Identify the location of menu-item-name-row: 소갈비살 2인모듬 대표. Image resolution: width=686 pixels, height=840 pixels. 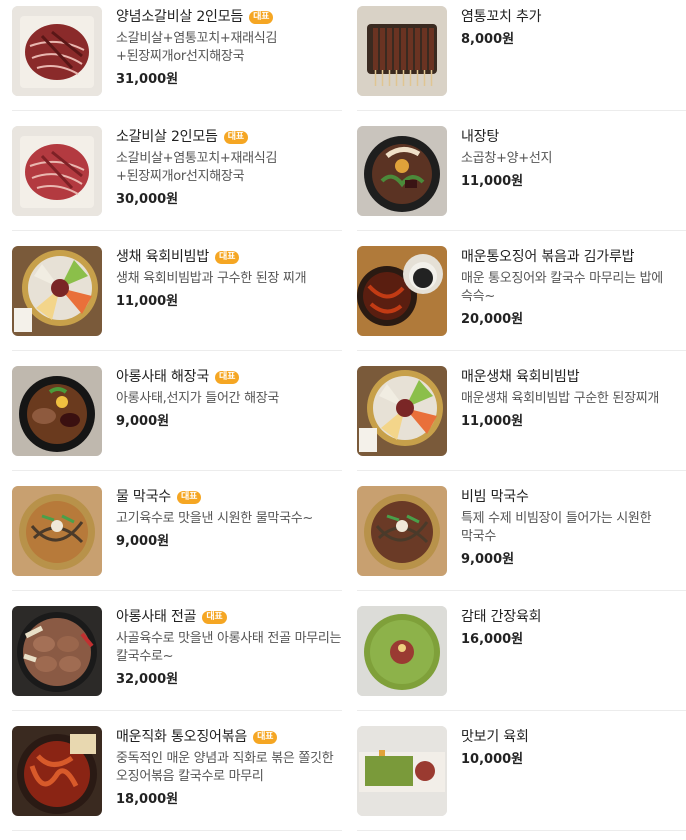
(229, 137).